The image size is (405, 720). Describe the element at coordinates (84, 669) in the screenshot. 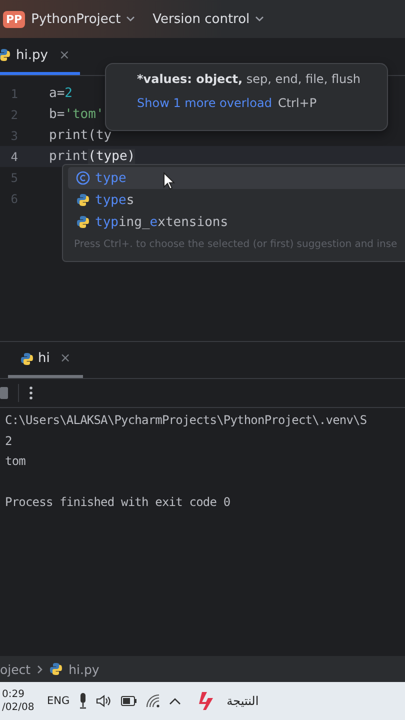

I see `breadcrumb-item: hi.py` at that location.